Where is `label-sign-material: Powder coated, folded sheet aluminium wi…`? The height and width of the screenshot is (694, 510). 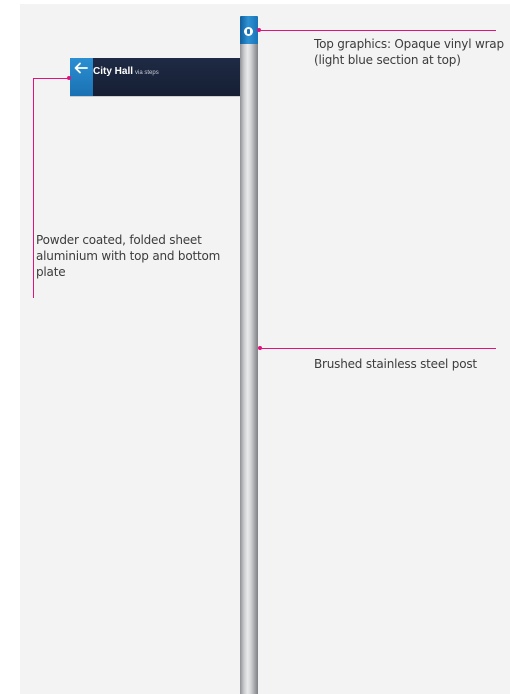
label-sign-material: Powder coated, folded sheet aluminium wi… is located at coordinates (128, 256).